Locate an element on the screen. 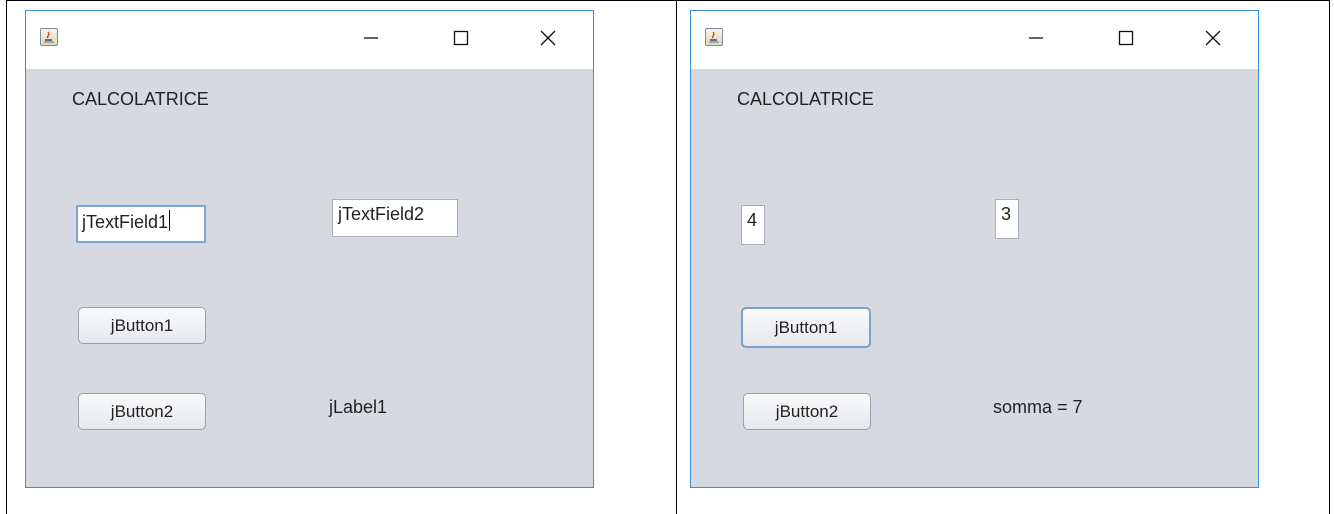  text-field-1: jTextField1 is located at coordinates (141, 224).